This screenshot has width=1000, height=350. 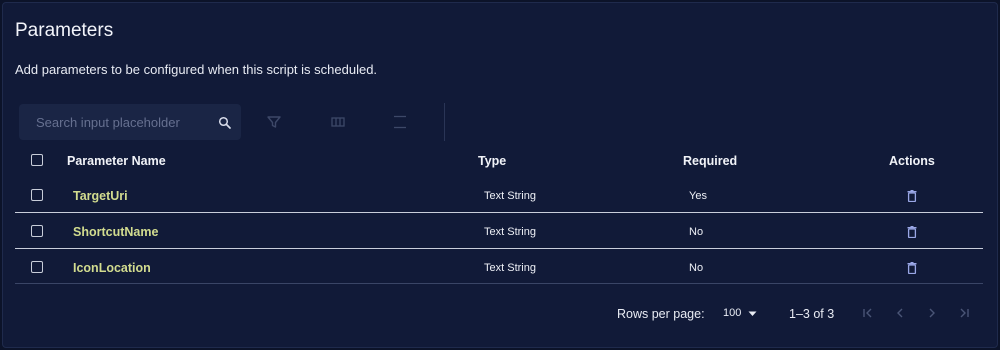 I want to click on parameter-name: IconLocation, so click(x=112, y=268).